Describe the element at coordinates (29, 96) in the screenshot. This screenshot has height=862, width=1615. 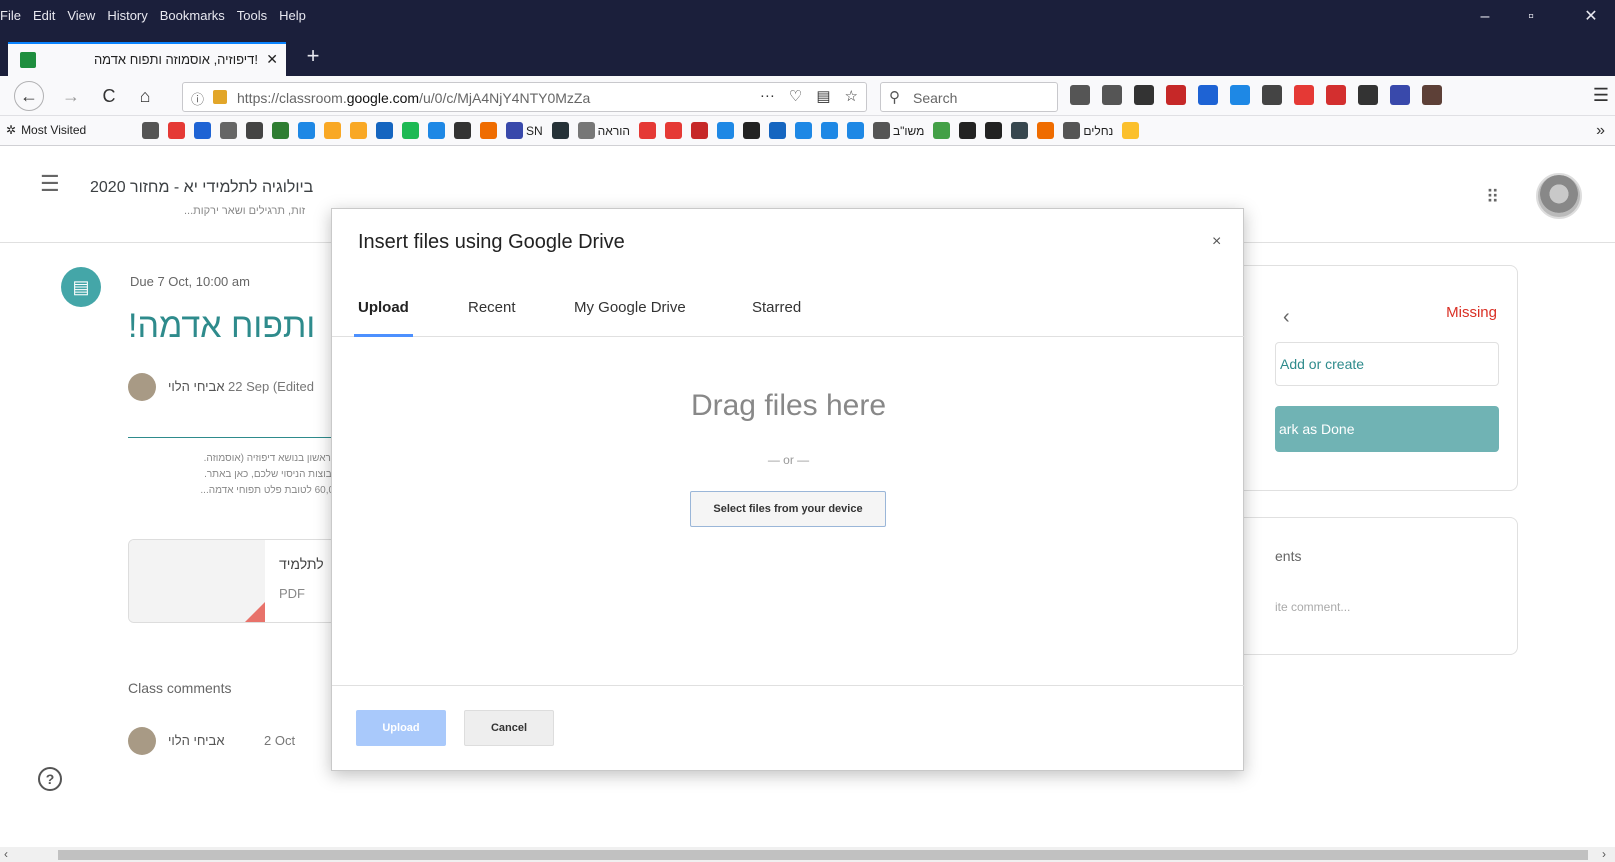
I see `back-button: ←` at that location.